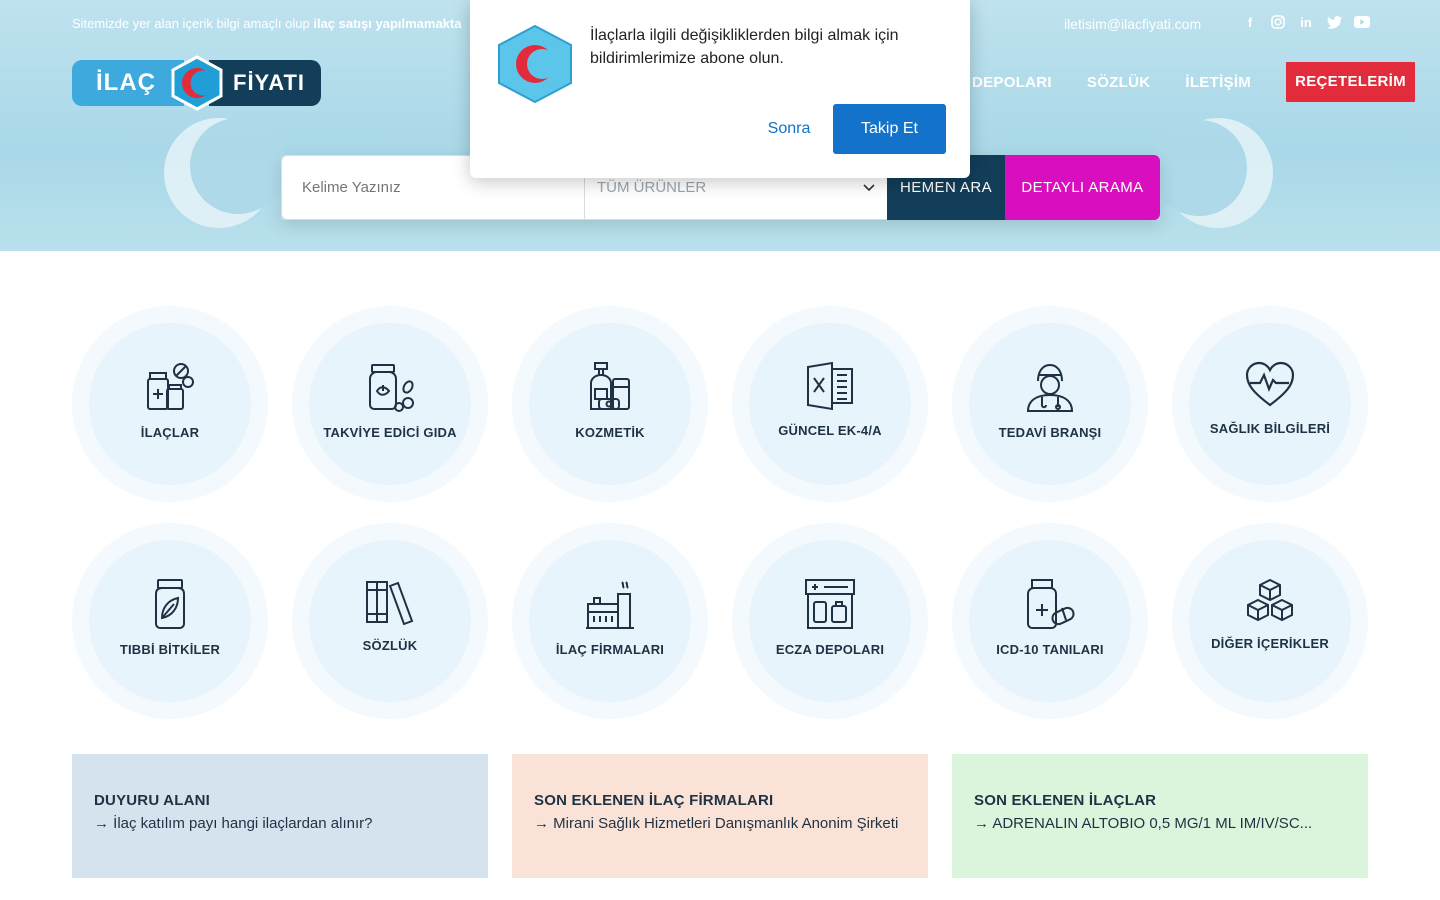 This screenshot has height=900, width=1440. I want to click on follow-button: Takip Et, so click(889, 129).